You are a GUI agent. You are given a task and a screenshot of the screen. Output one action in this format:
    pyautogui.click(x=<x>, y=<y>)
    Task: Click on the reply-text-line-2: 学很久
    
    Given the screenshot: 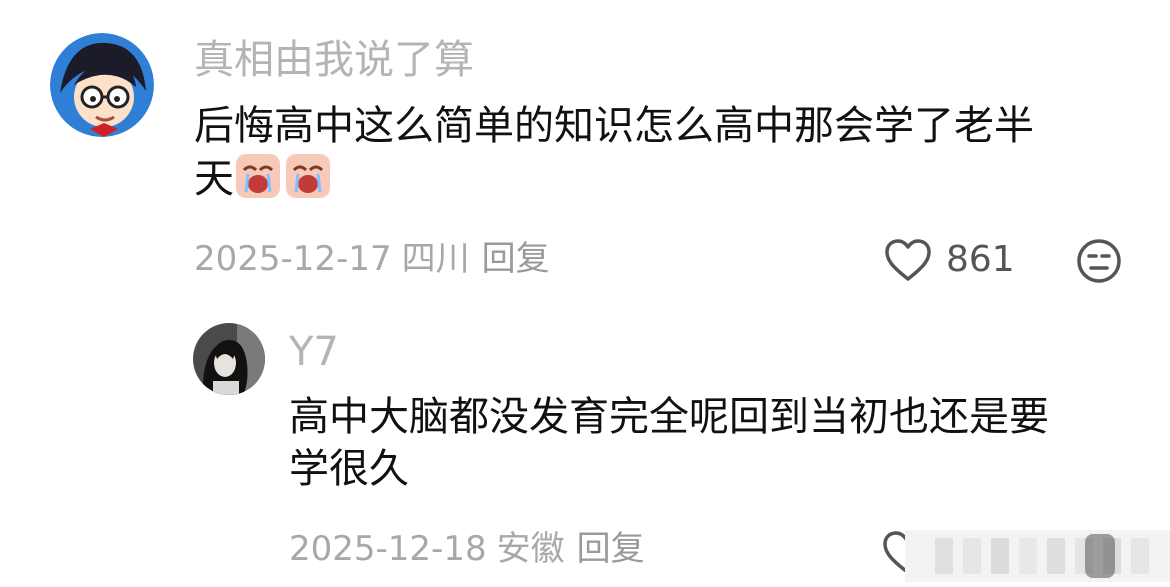 What is the action you would take?
    pyautogui.click(x=349, y=469)
    